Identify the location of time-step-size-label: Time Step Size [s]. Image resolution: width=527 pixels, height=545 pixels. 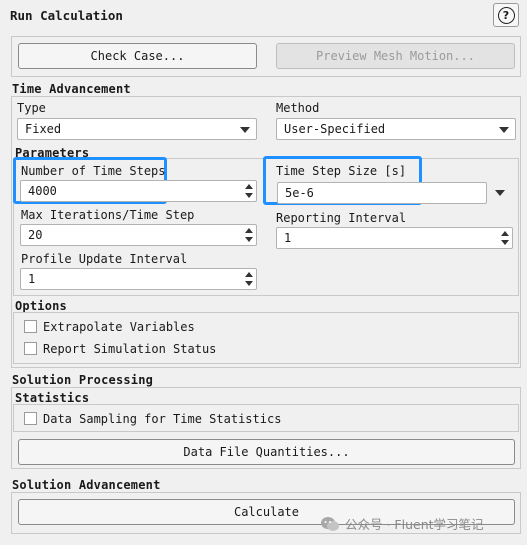
(341, 171).